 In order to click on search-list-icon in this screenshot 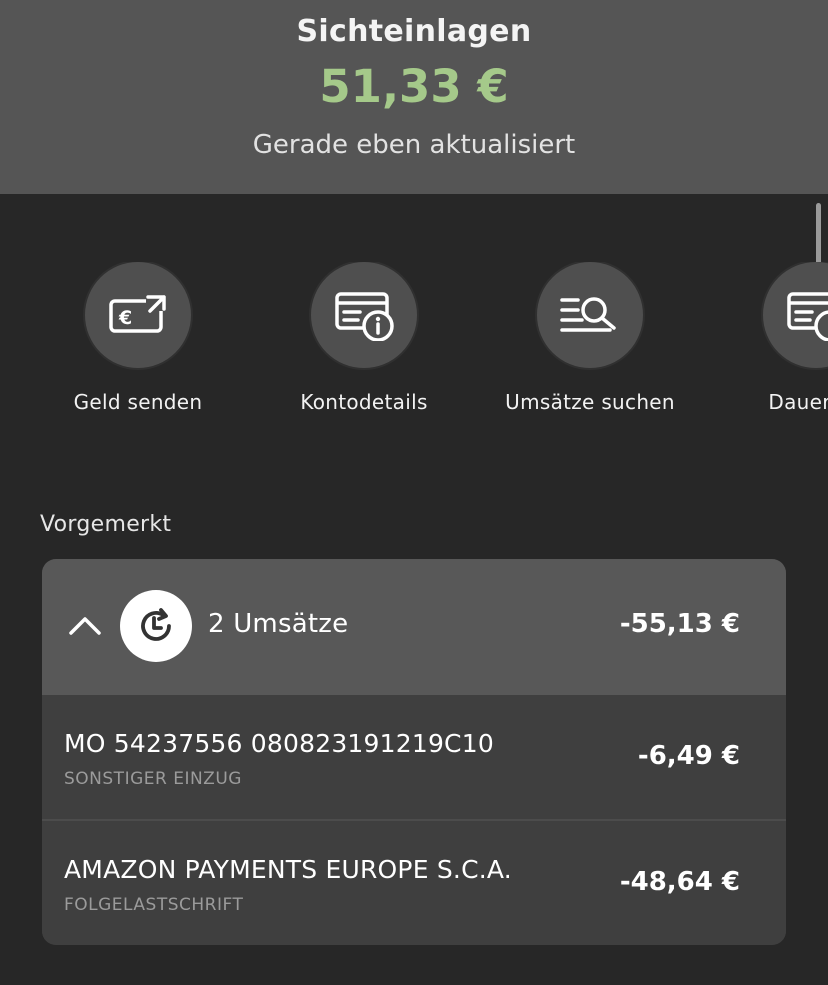, I will do `click(588, 314)`.